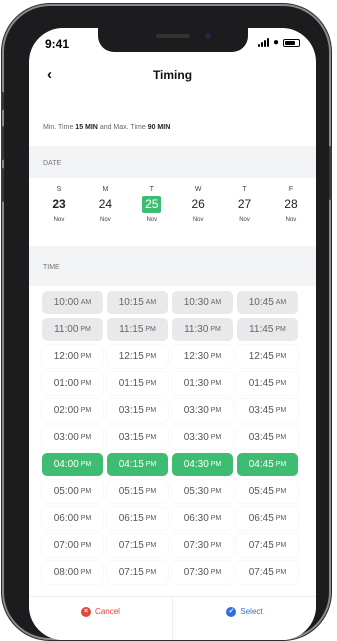  What do you see at coordinates (202, 356) in the screenshot?
I see `time-slot: 12:30 PM` at bounding box center [202, 356].